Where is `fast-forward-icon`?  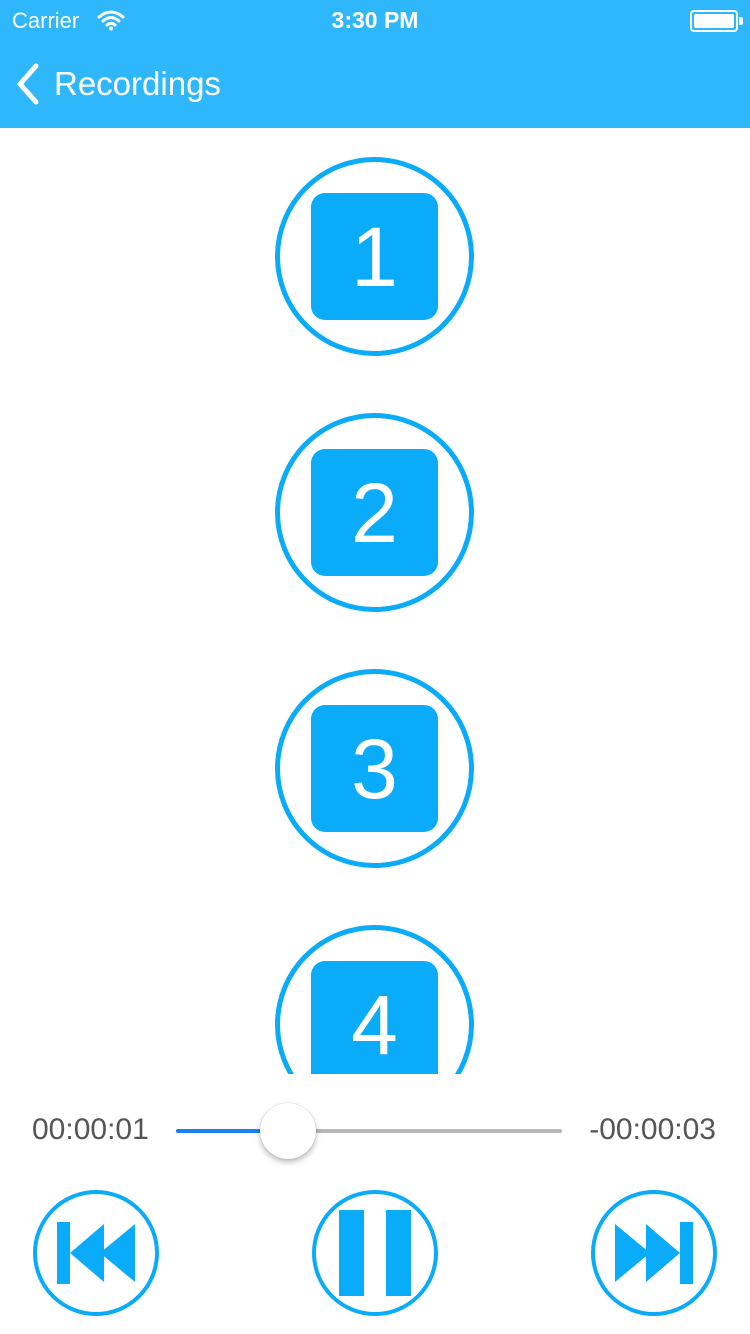 fast-forward-icon is located at coordinates (654, 1253).